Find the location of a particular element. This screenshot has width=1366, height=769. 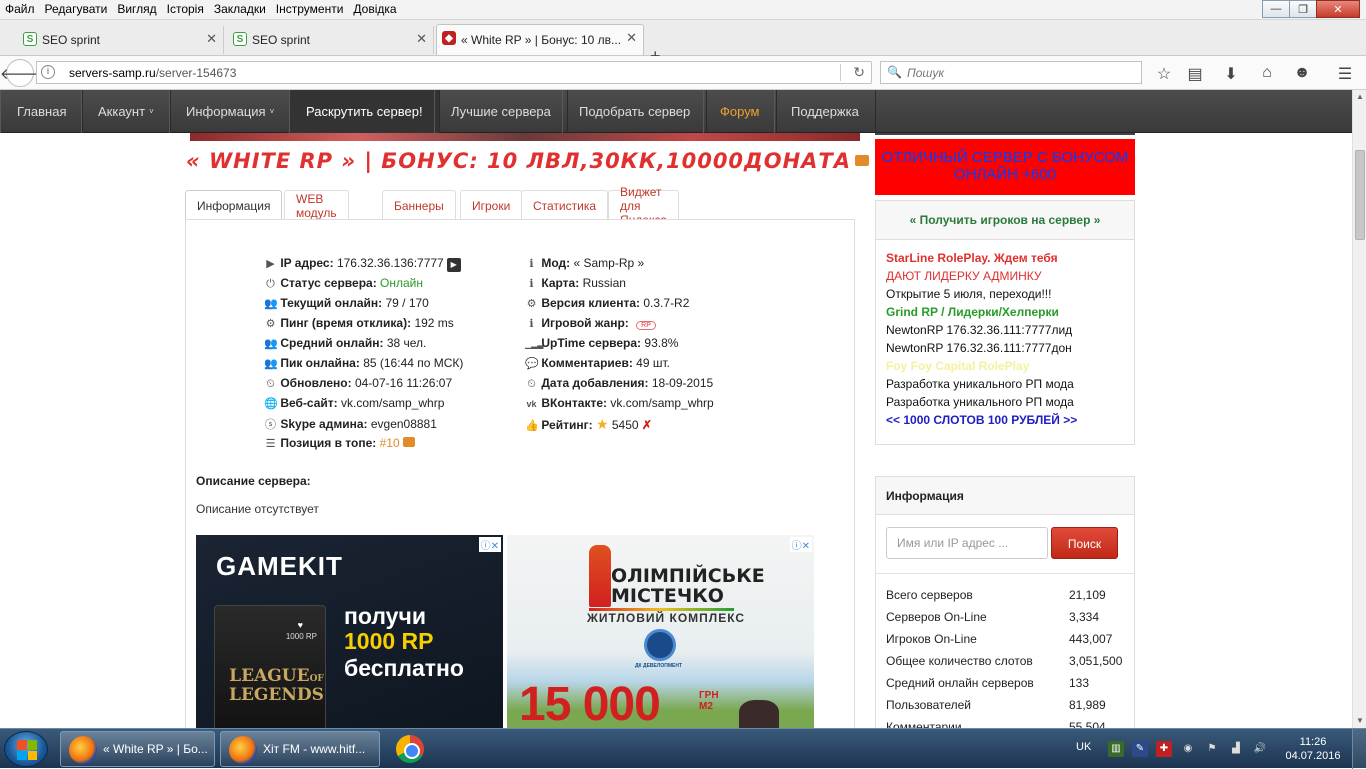

chat-icon: ☻ is located at coordinates (1302, 73).